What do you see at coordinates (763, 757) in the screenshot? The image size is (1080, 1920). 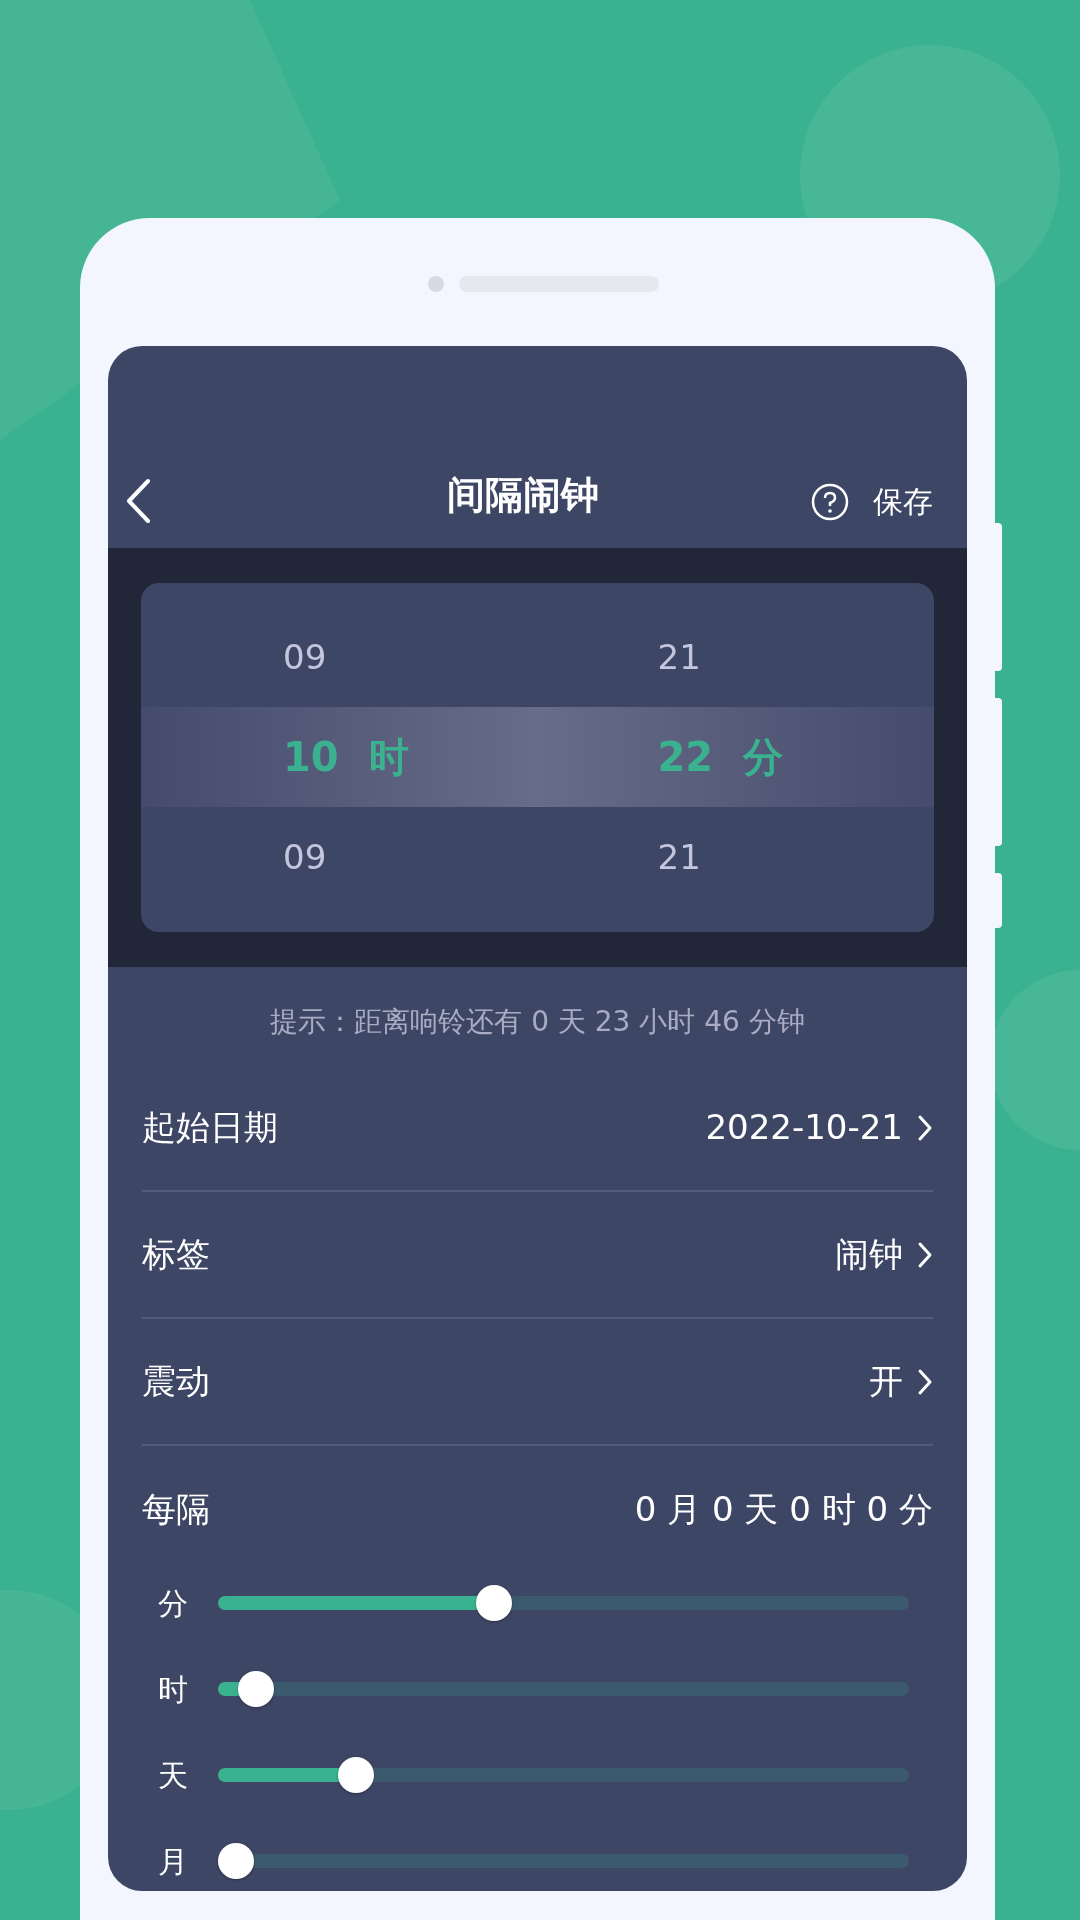 I see `unit-label: 分` at bounding box center [763, 757].